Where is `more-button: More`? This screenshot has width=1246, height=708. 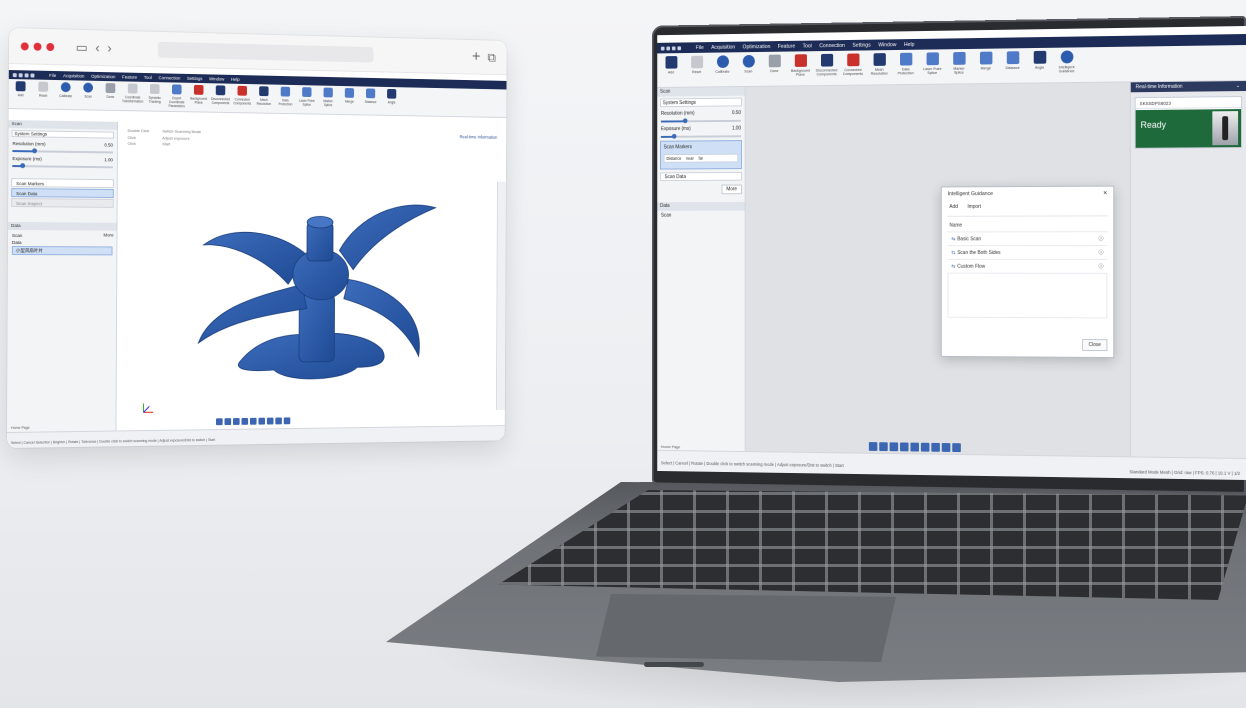
more-button: More is located at coordinates (108, 235).